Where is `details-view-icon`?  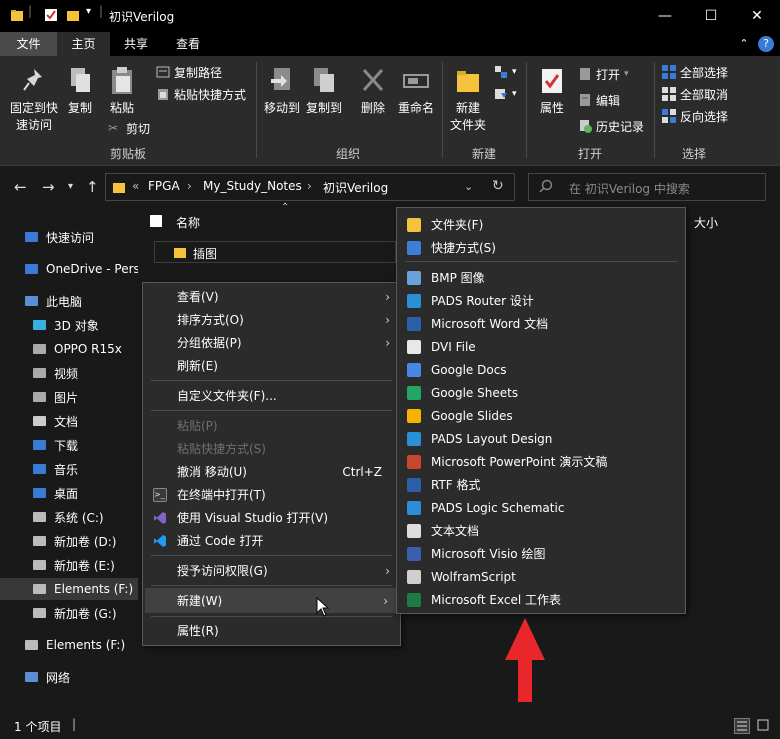 details-view-icon is located at coordinates (742, 726).